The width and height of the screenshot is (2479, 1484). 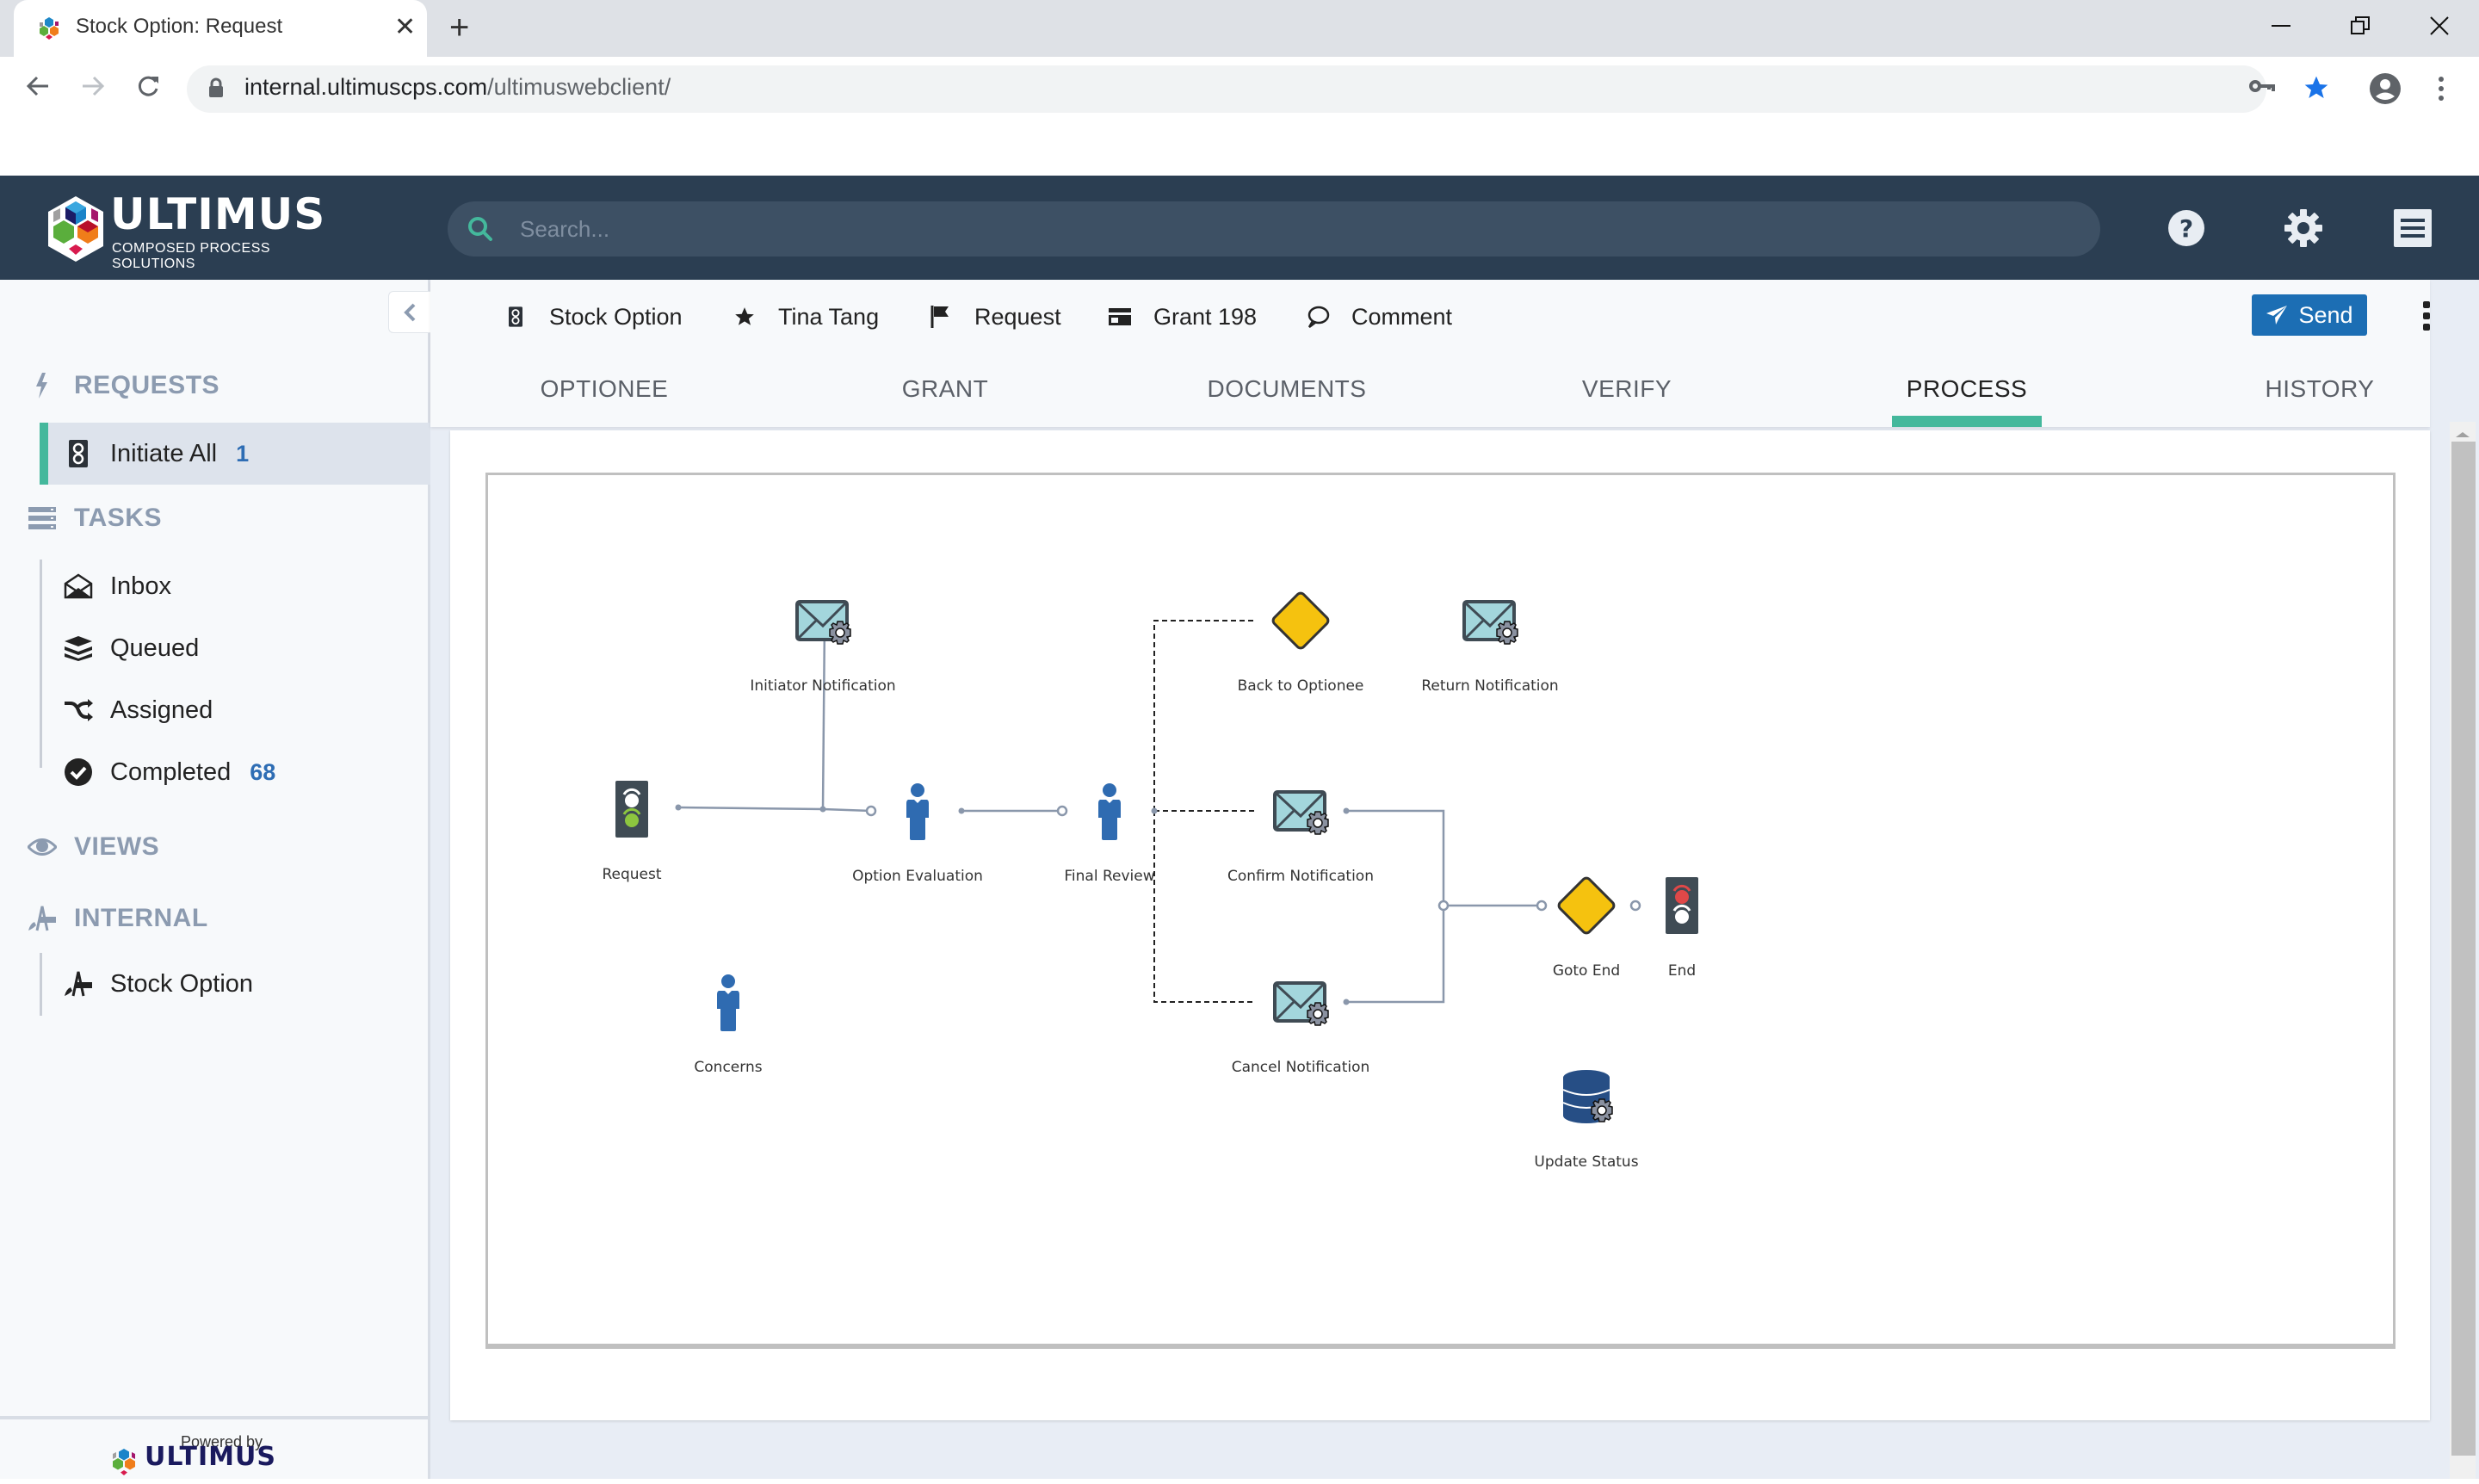 I want to click on back-icon, so click(x=38, y=86).